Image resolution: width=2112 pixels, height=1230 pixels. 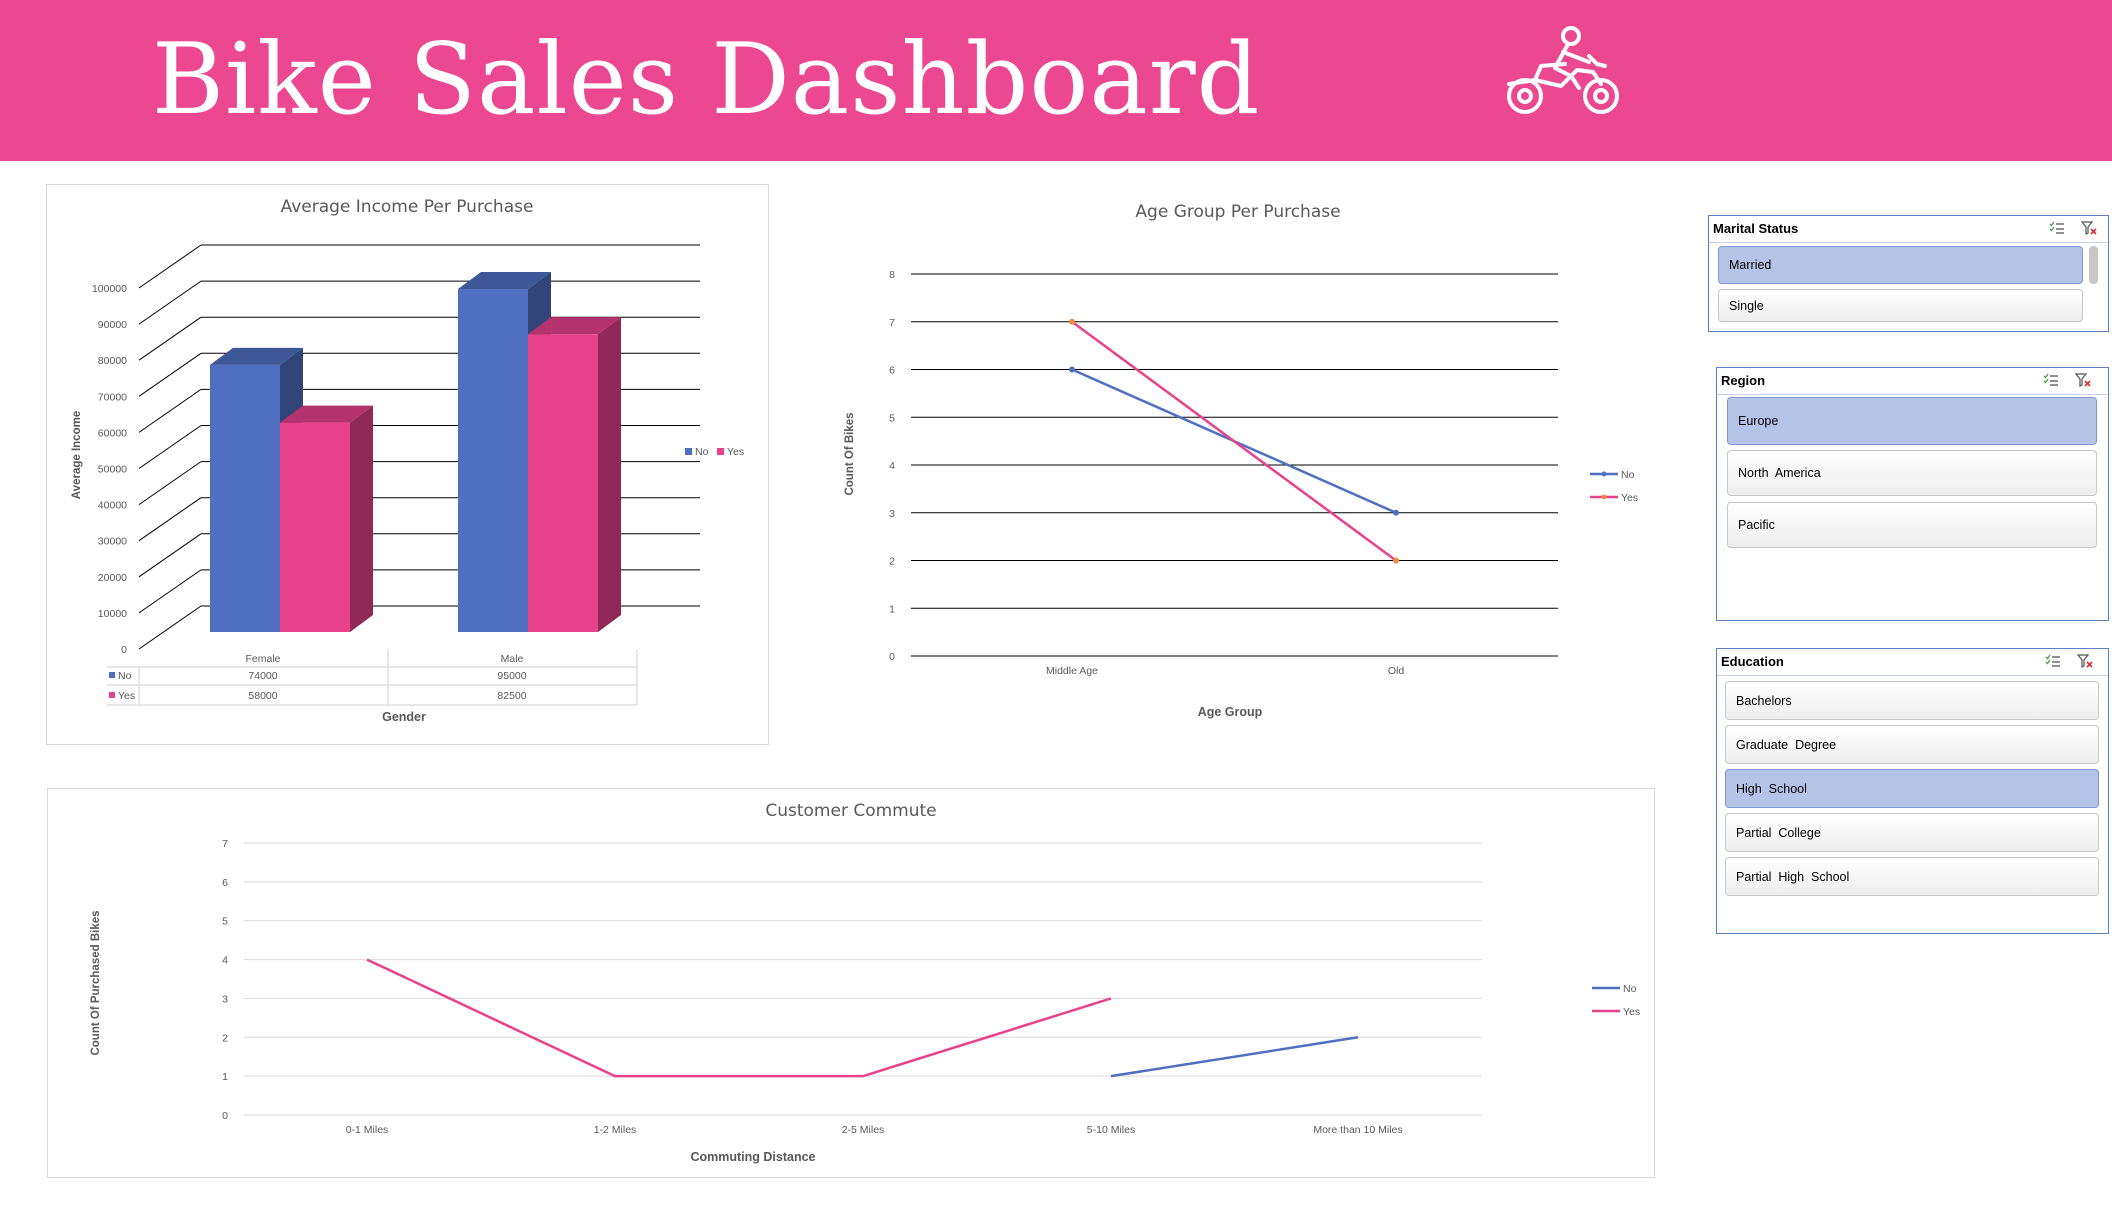 I want to click on age-y-tick: 6, so click(x=892, y=371).